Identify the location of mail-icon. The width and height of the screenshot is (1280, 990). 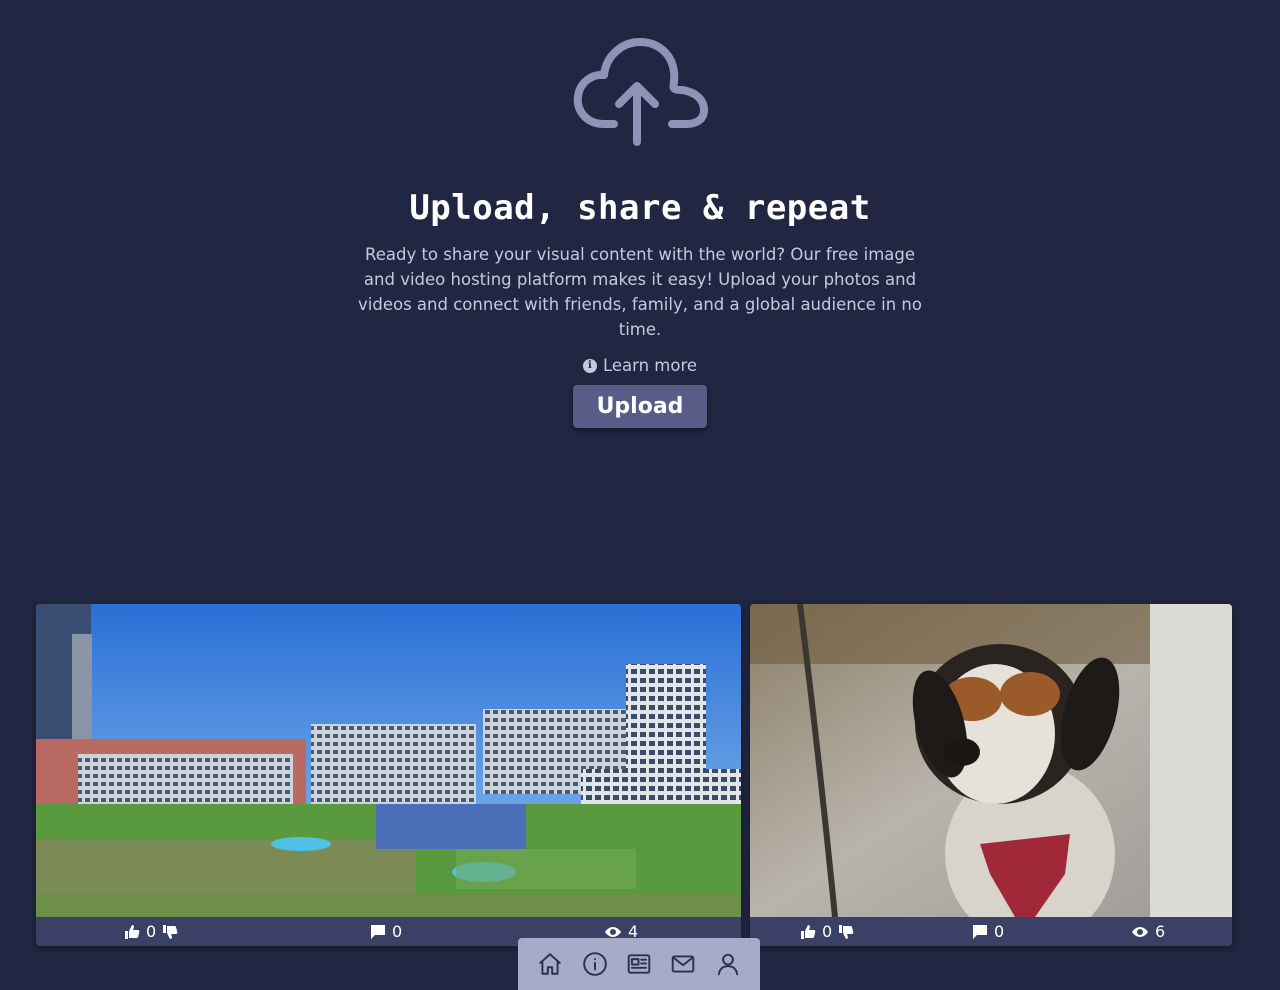
(683, 964).